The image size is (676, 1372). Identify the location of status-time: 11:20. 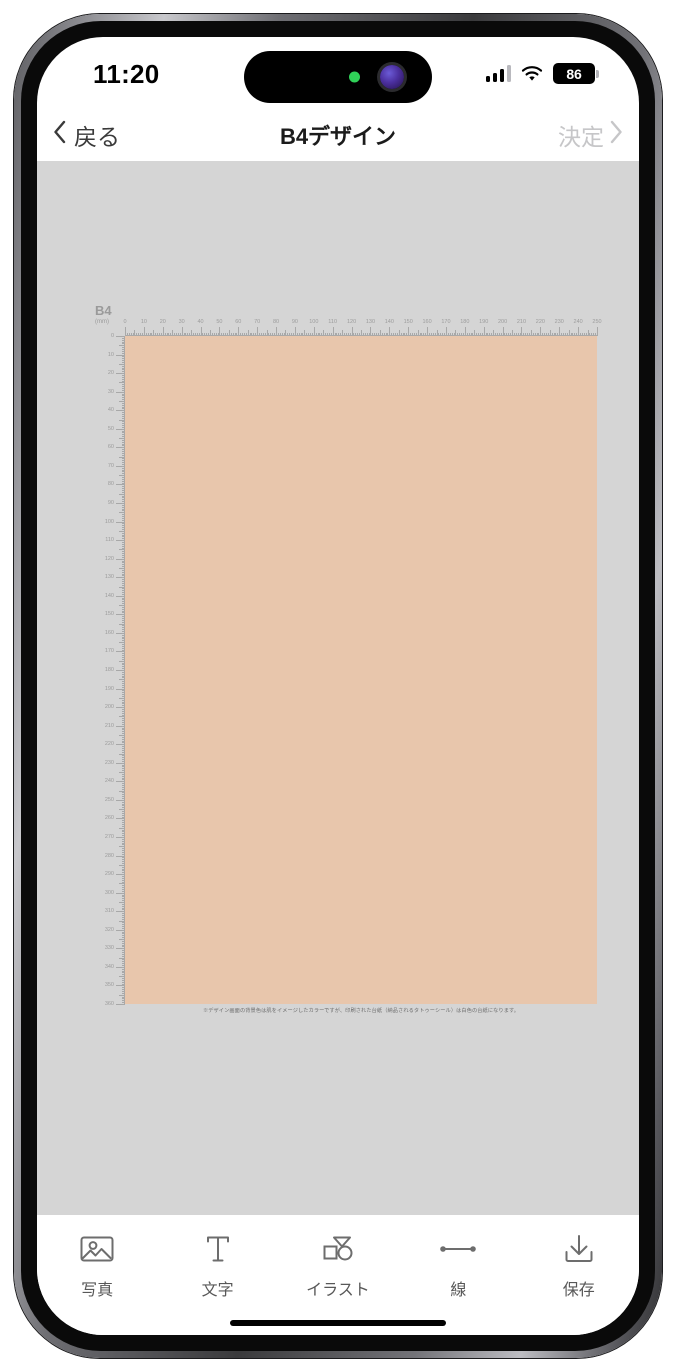
(126, 74).